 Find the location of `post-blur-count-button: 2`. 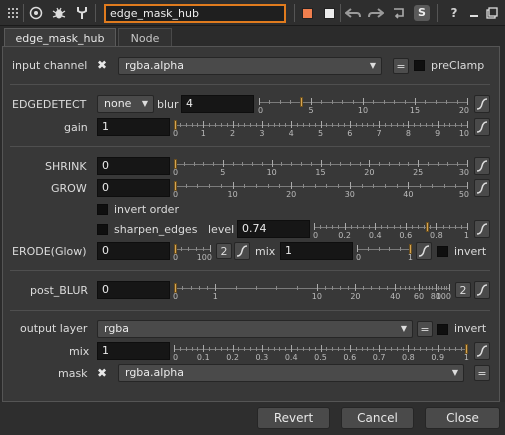

post-blur-count-button: 2 is located at coordinates (463, 290).